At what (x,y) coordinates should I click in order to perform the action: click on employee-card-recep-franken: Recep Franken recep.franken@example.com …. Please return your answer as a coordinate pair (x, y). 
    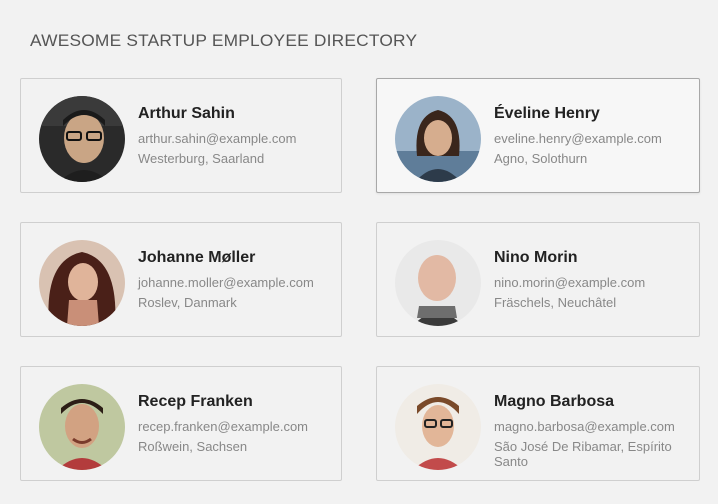
    Looking at the image, I should click on (181, 423).